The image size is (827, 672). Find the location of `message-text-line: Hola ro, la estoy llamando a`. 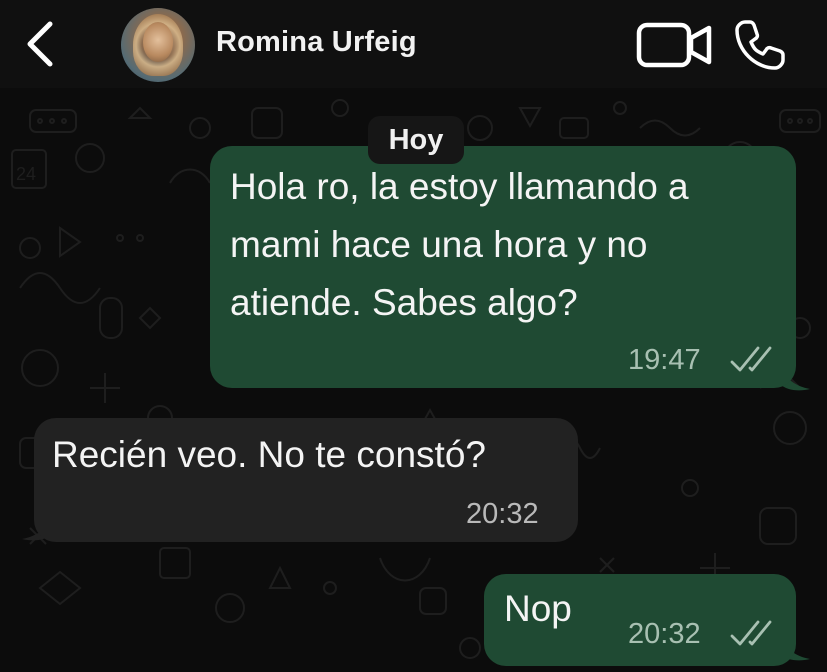

message-text-line: Hola ro, la estoy llamando a is located at coordinates (459, 186).